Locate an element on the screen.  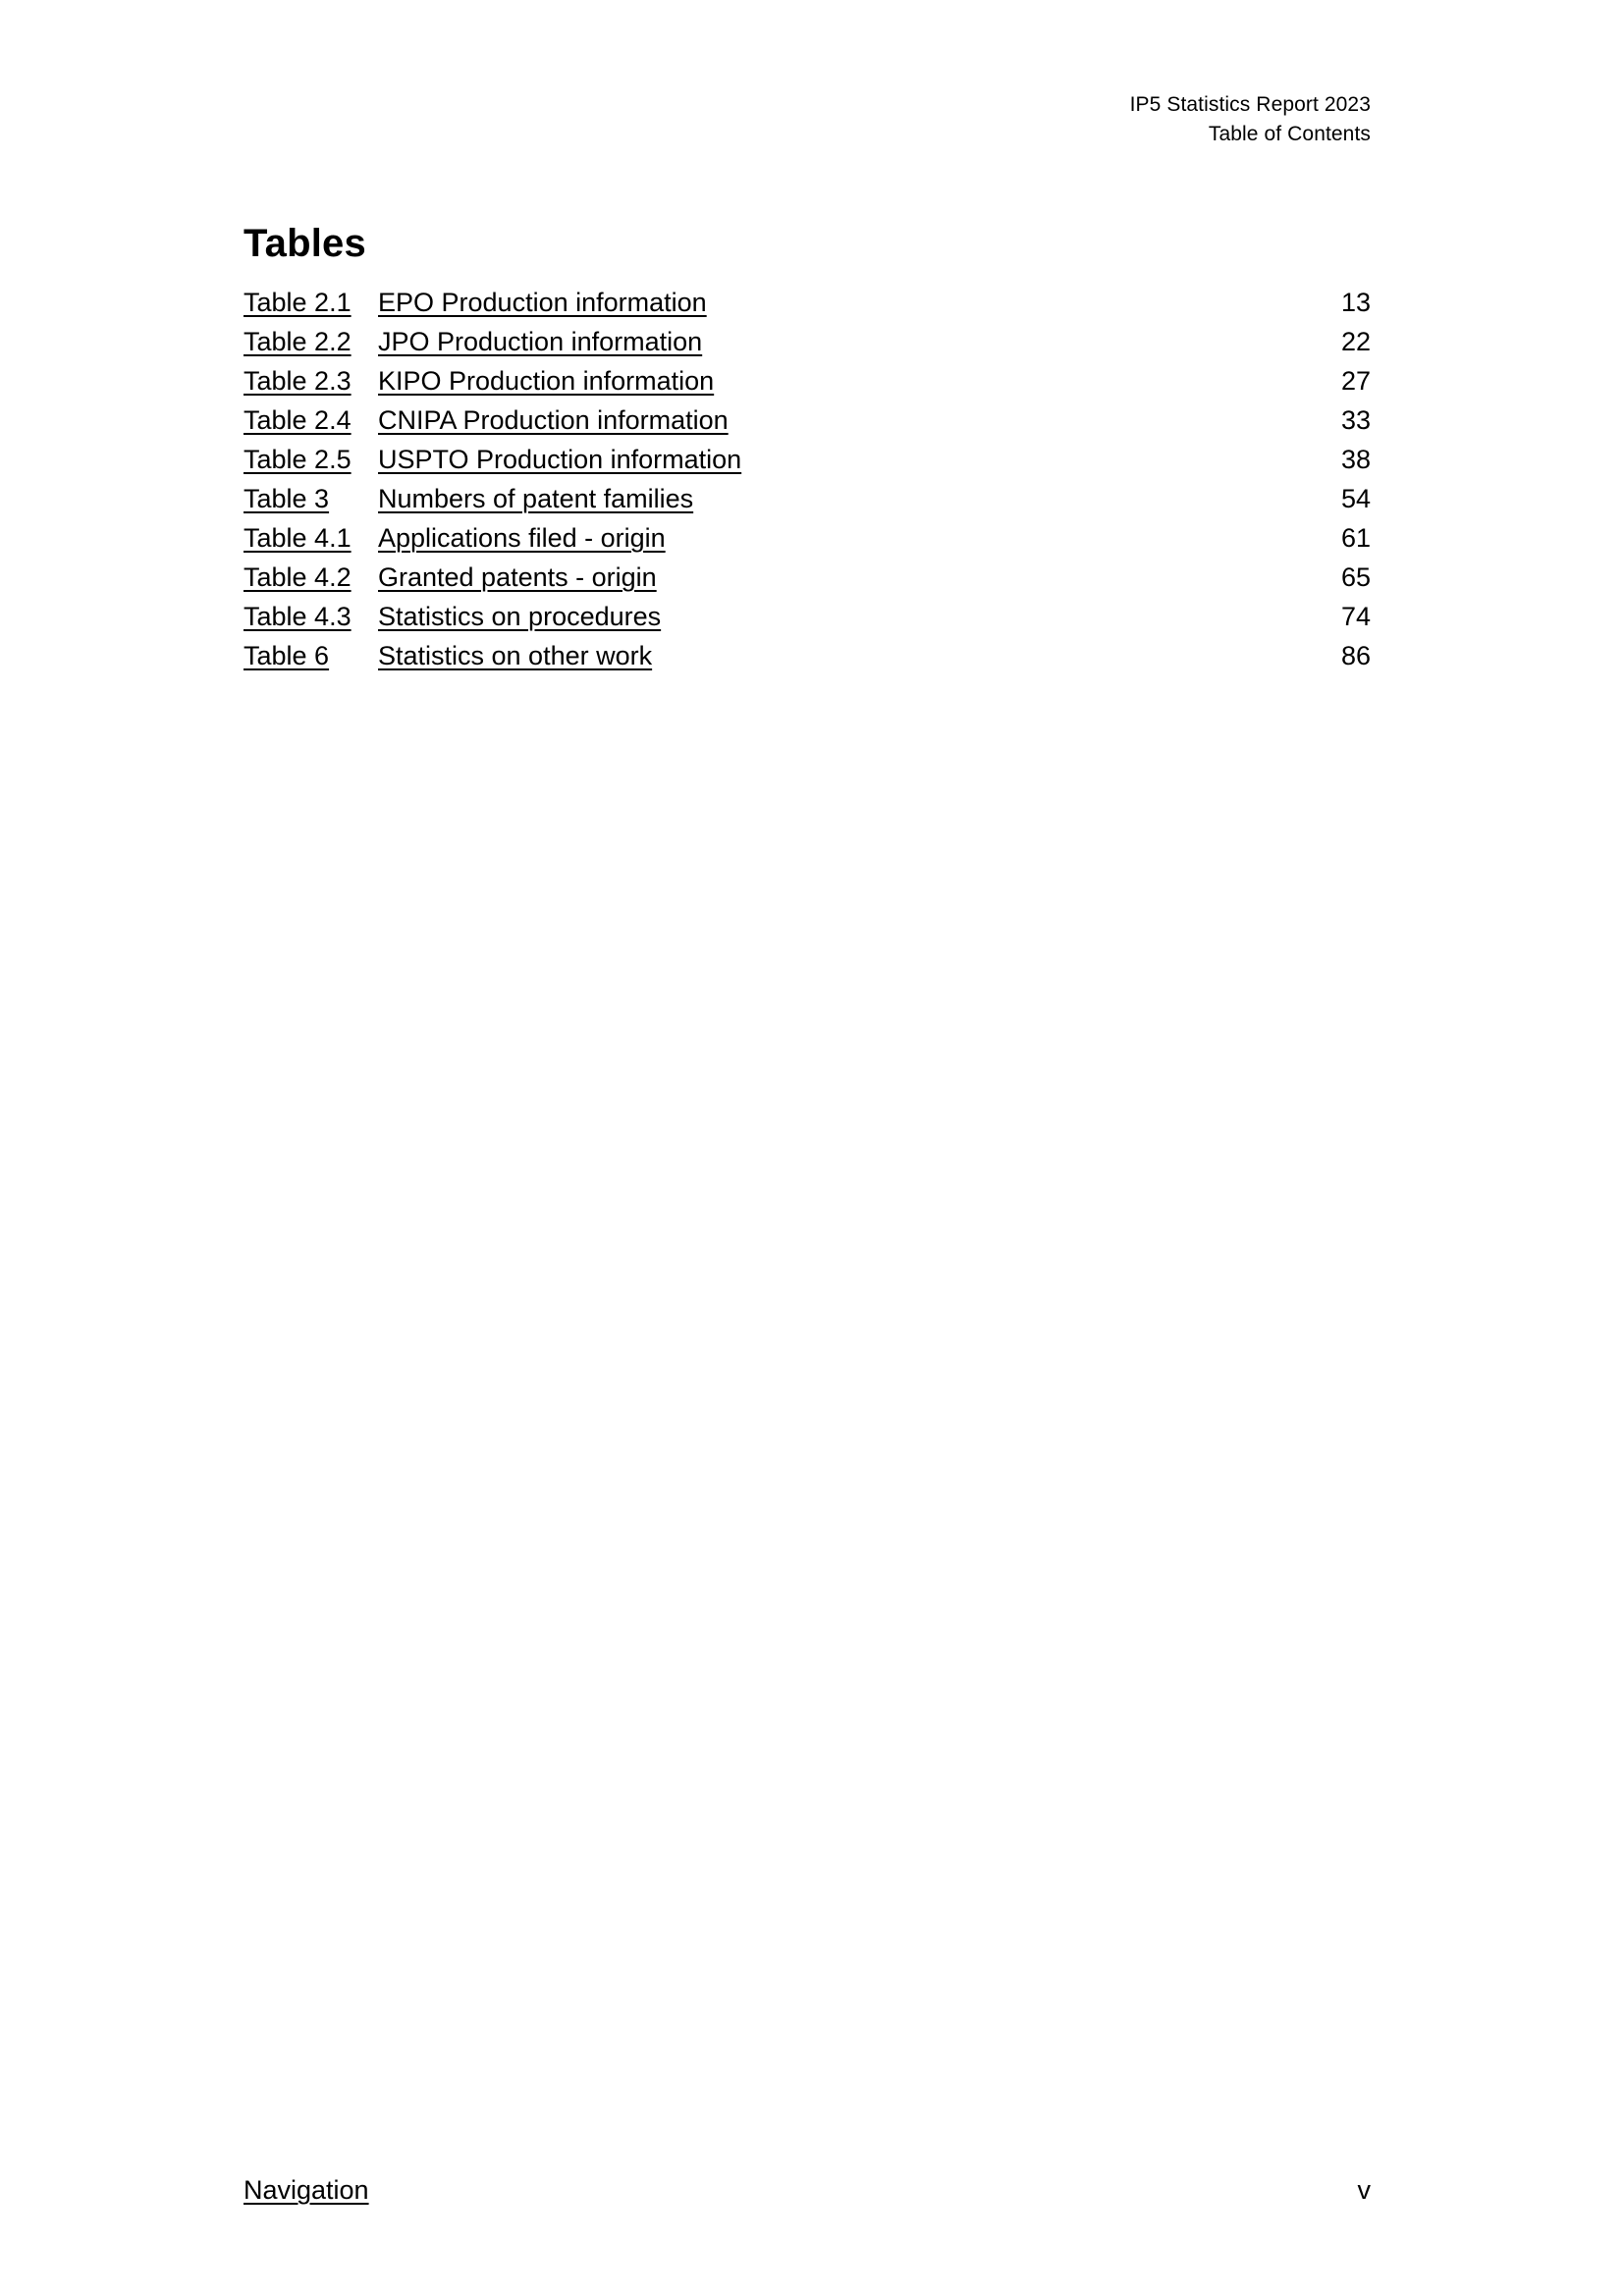
toc-entry-description: Applications filed - origin is located at coordinates (522, 538).